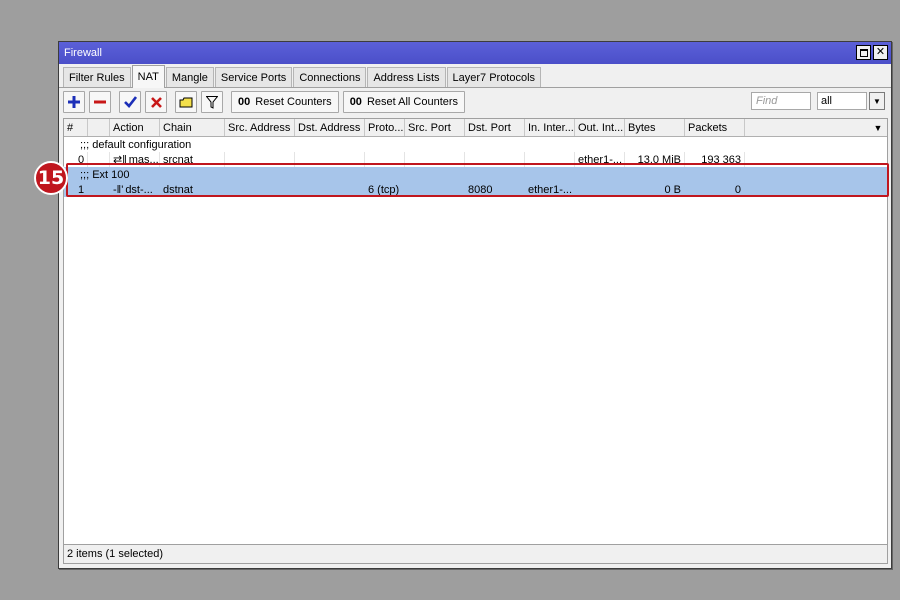 This screenshot has width=900, height=600. I want to click on reset-counters-label: Reset Counters, so click(293, 102).